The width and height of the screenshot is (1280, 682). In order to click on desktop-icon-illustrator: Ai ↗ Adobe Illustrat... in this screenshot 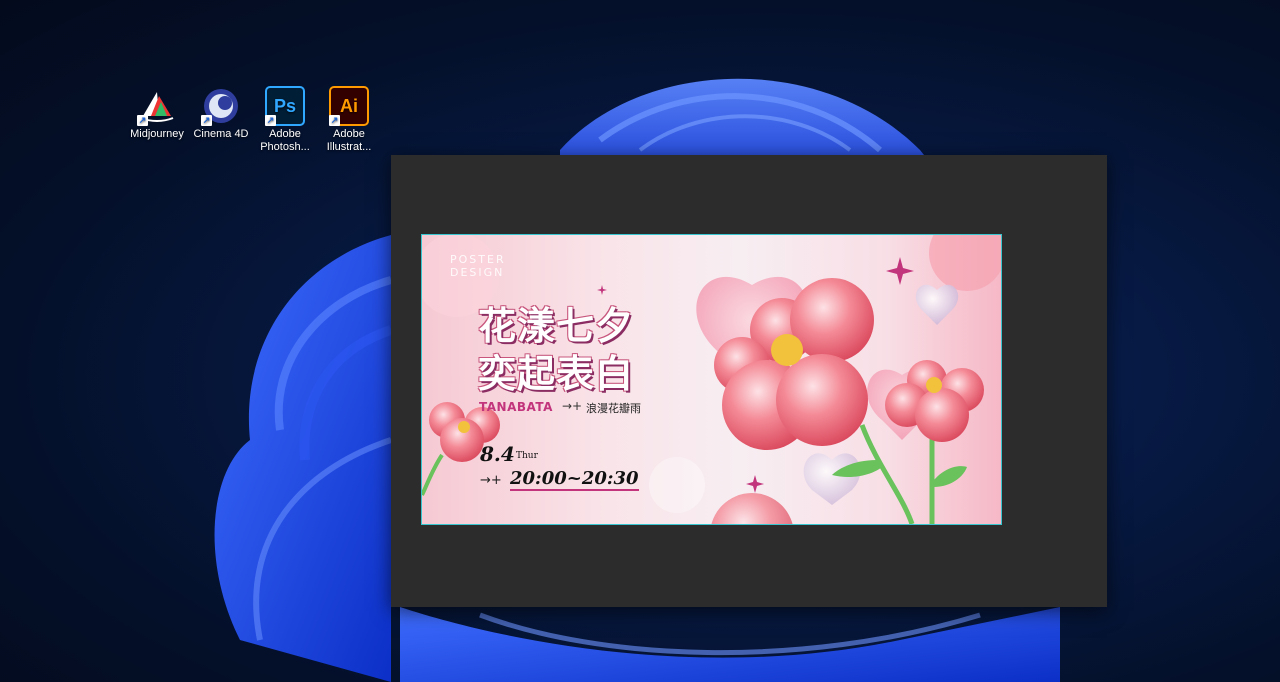, I will do `click(349, 120)`.